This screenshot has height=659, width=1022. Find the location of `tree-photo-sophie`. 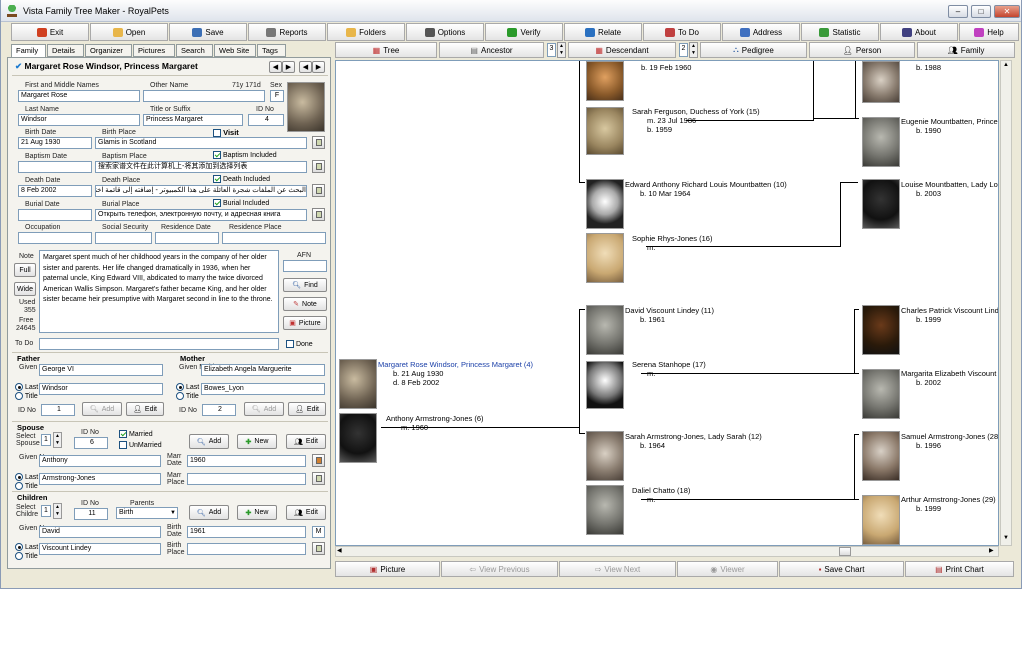

tree-photo-sophie is located at coordinates (605, 258).